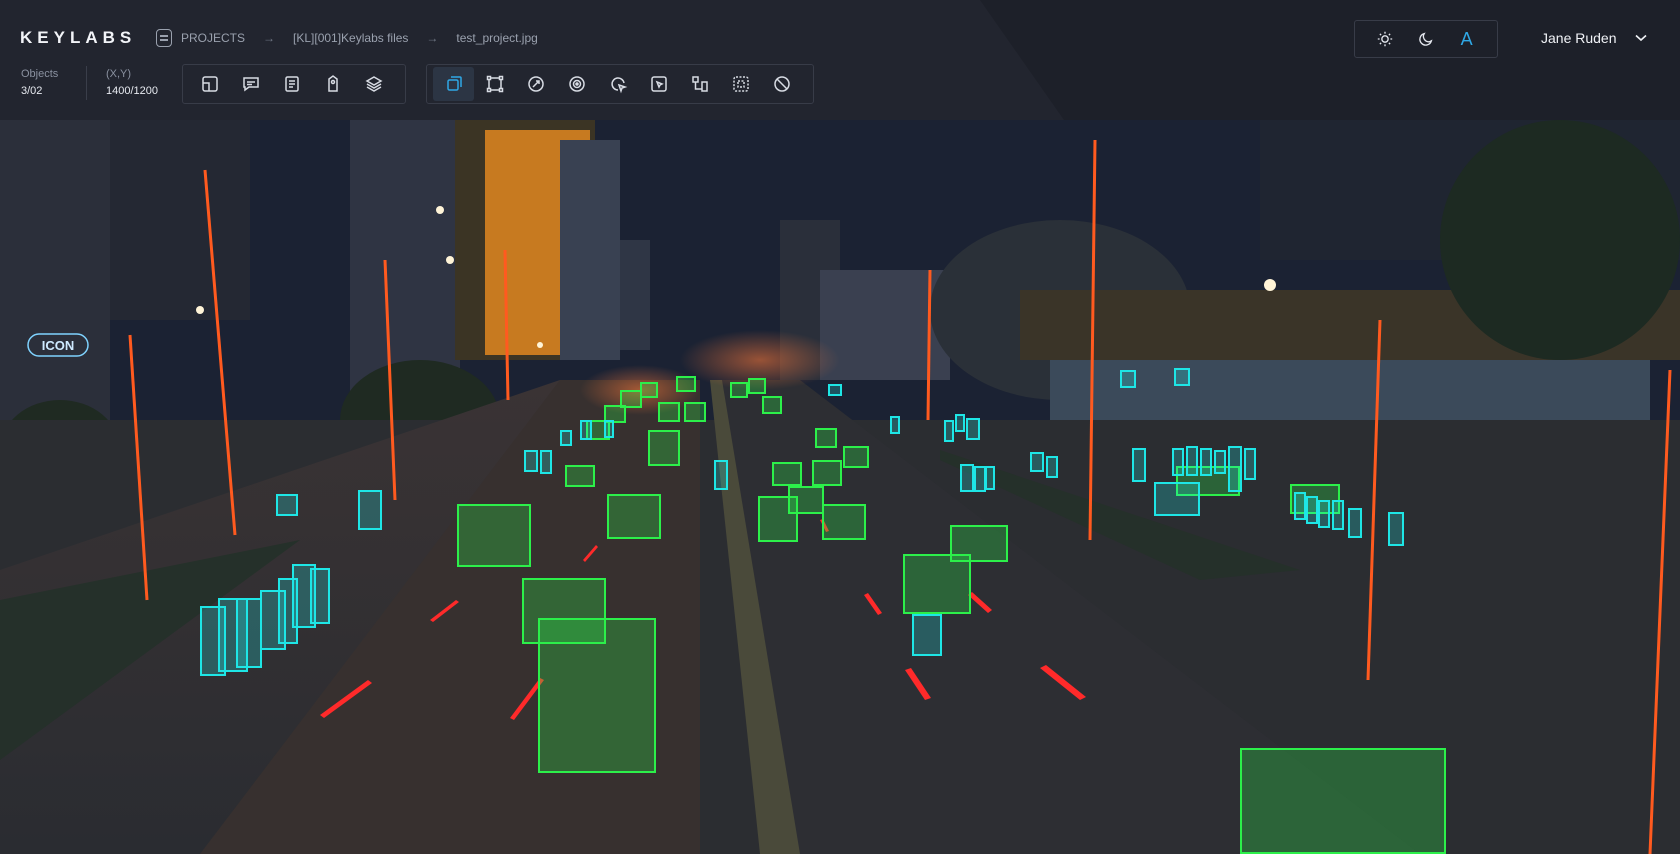  What do you see at coordinates (291, 84) in the screenshot?
I see `list-tool` at bounding box center [291, 84].